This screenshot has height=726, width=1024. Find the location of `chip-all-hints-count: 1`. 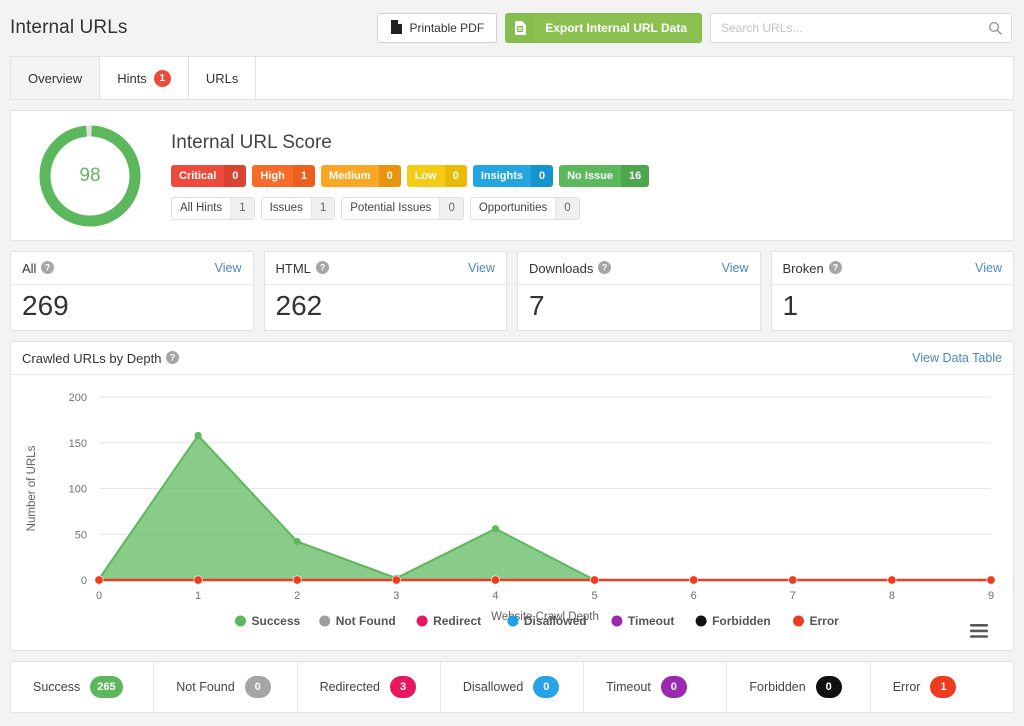

chip-all-hints-count: 1 is located at coordinates (242, 208).